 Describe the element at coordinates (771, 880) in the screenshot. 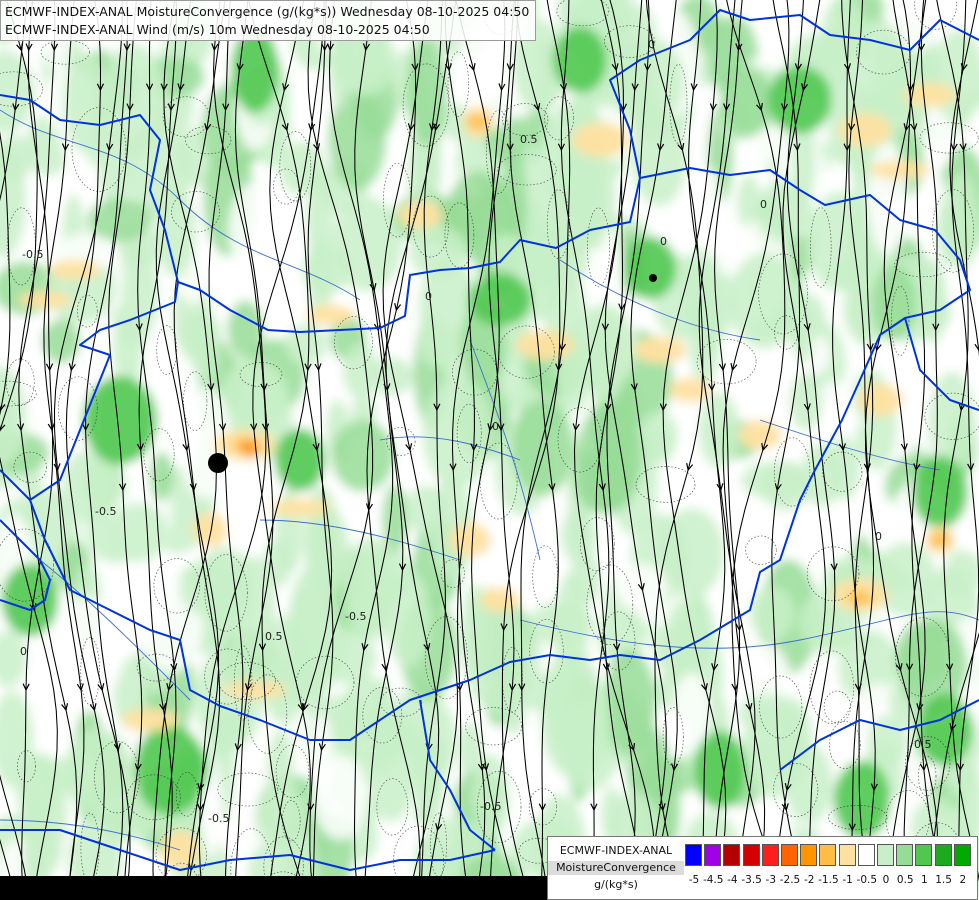

I see `legend-tick-label: -3` at that location.